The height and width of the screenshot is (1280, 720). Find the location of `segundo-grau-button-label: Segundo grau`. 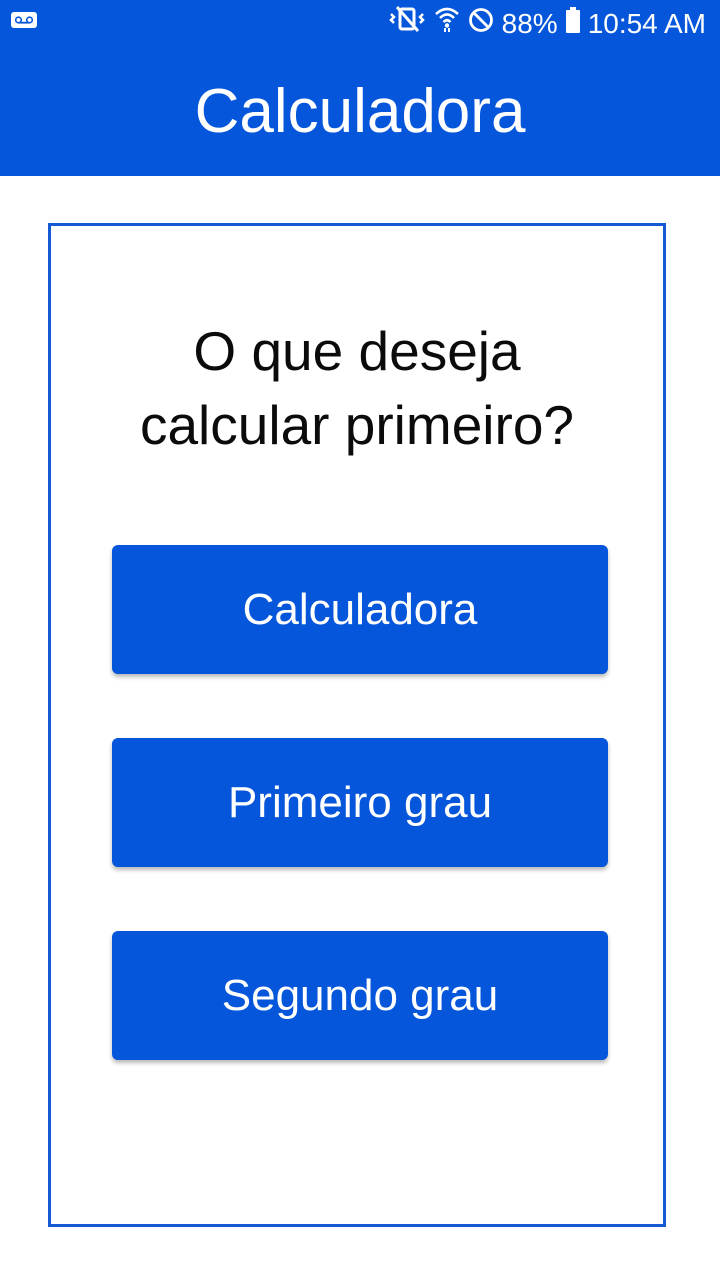

segundo-grau-button-label: Segundo grau is located at coordinates (360, 995).